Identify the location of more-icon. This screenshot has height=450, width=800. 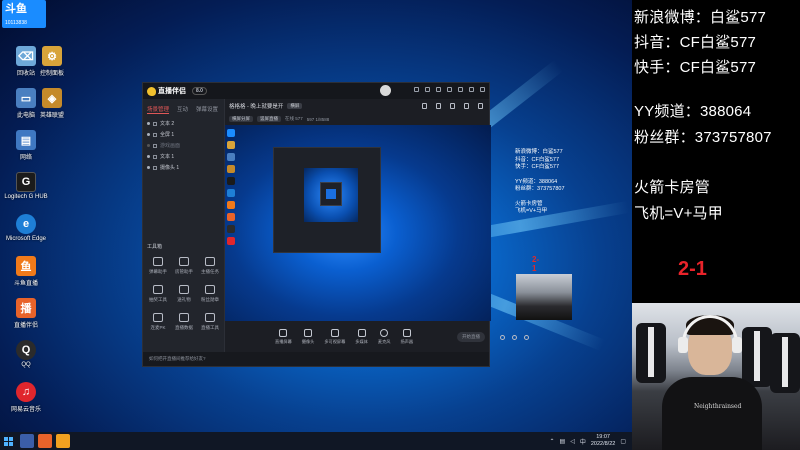
(480, 106).